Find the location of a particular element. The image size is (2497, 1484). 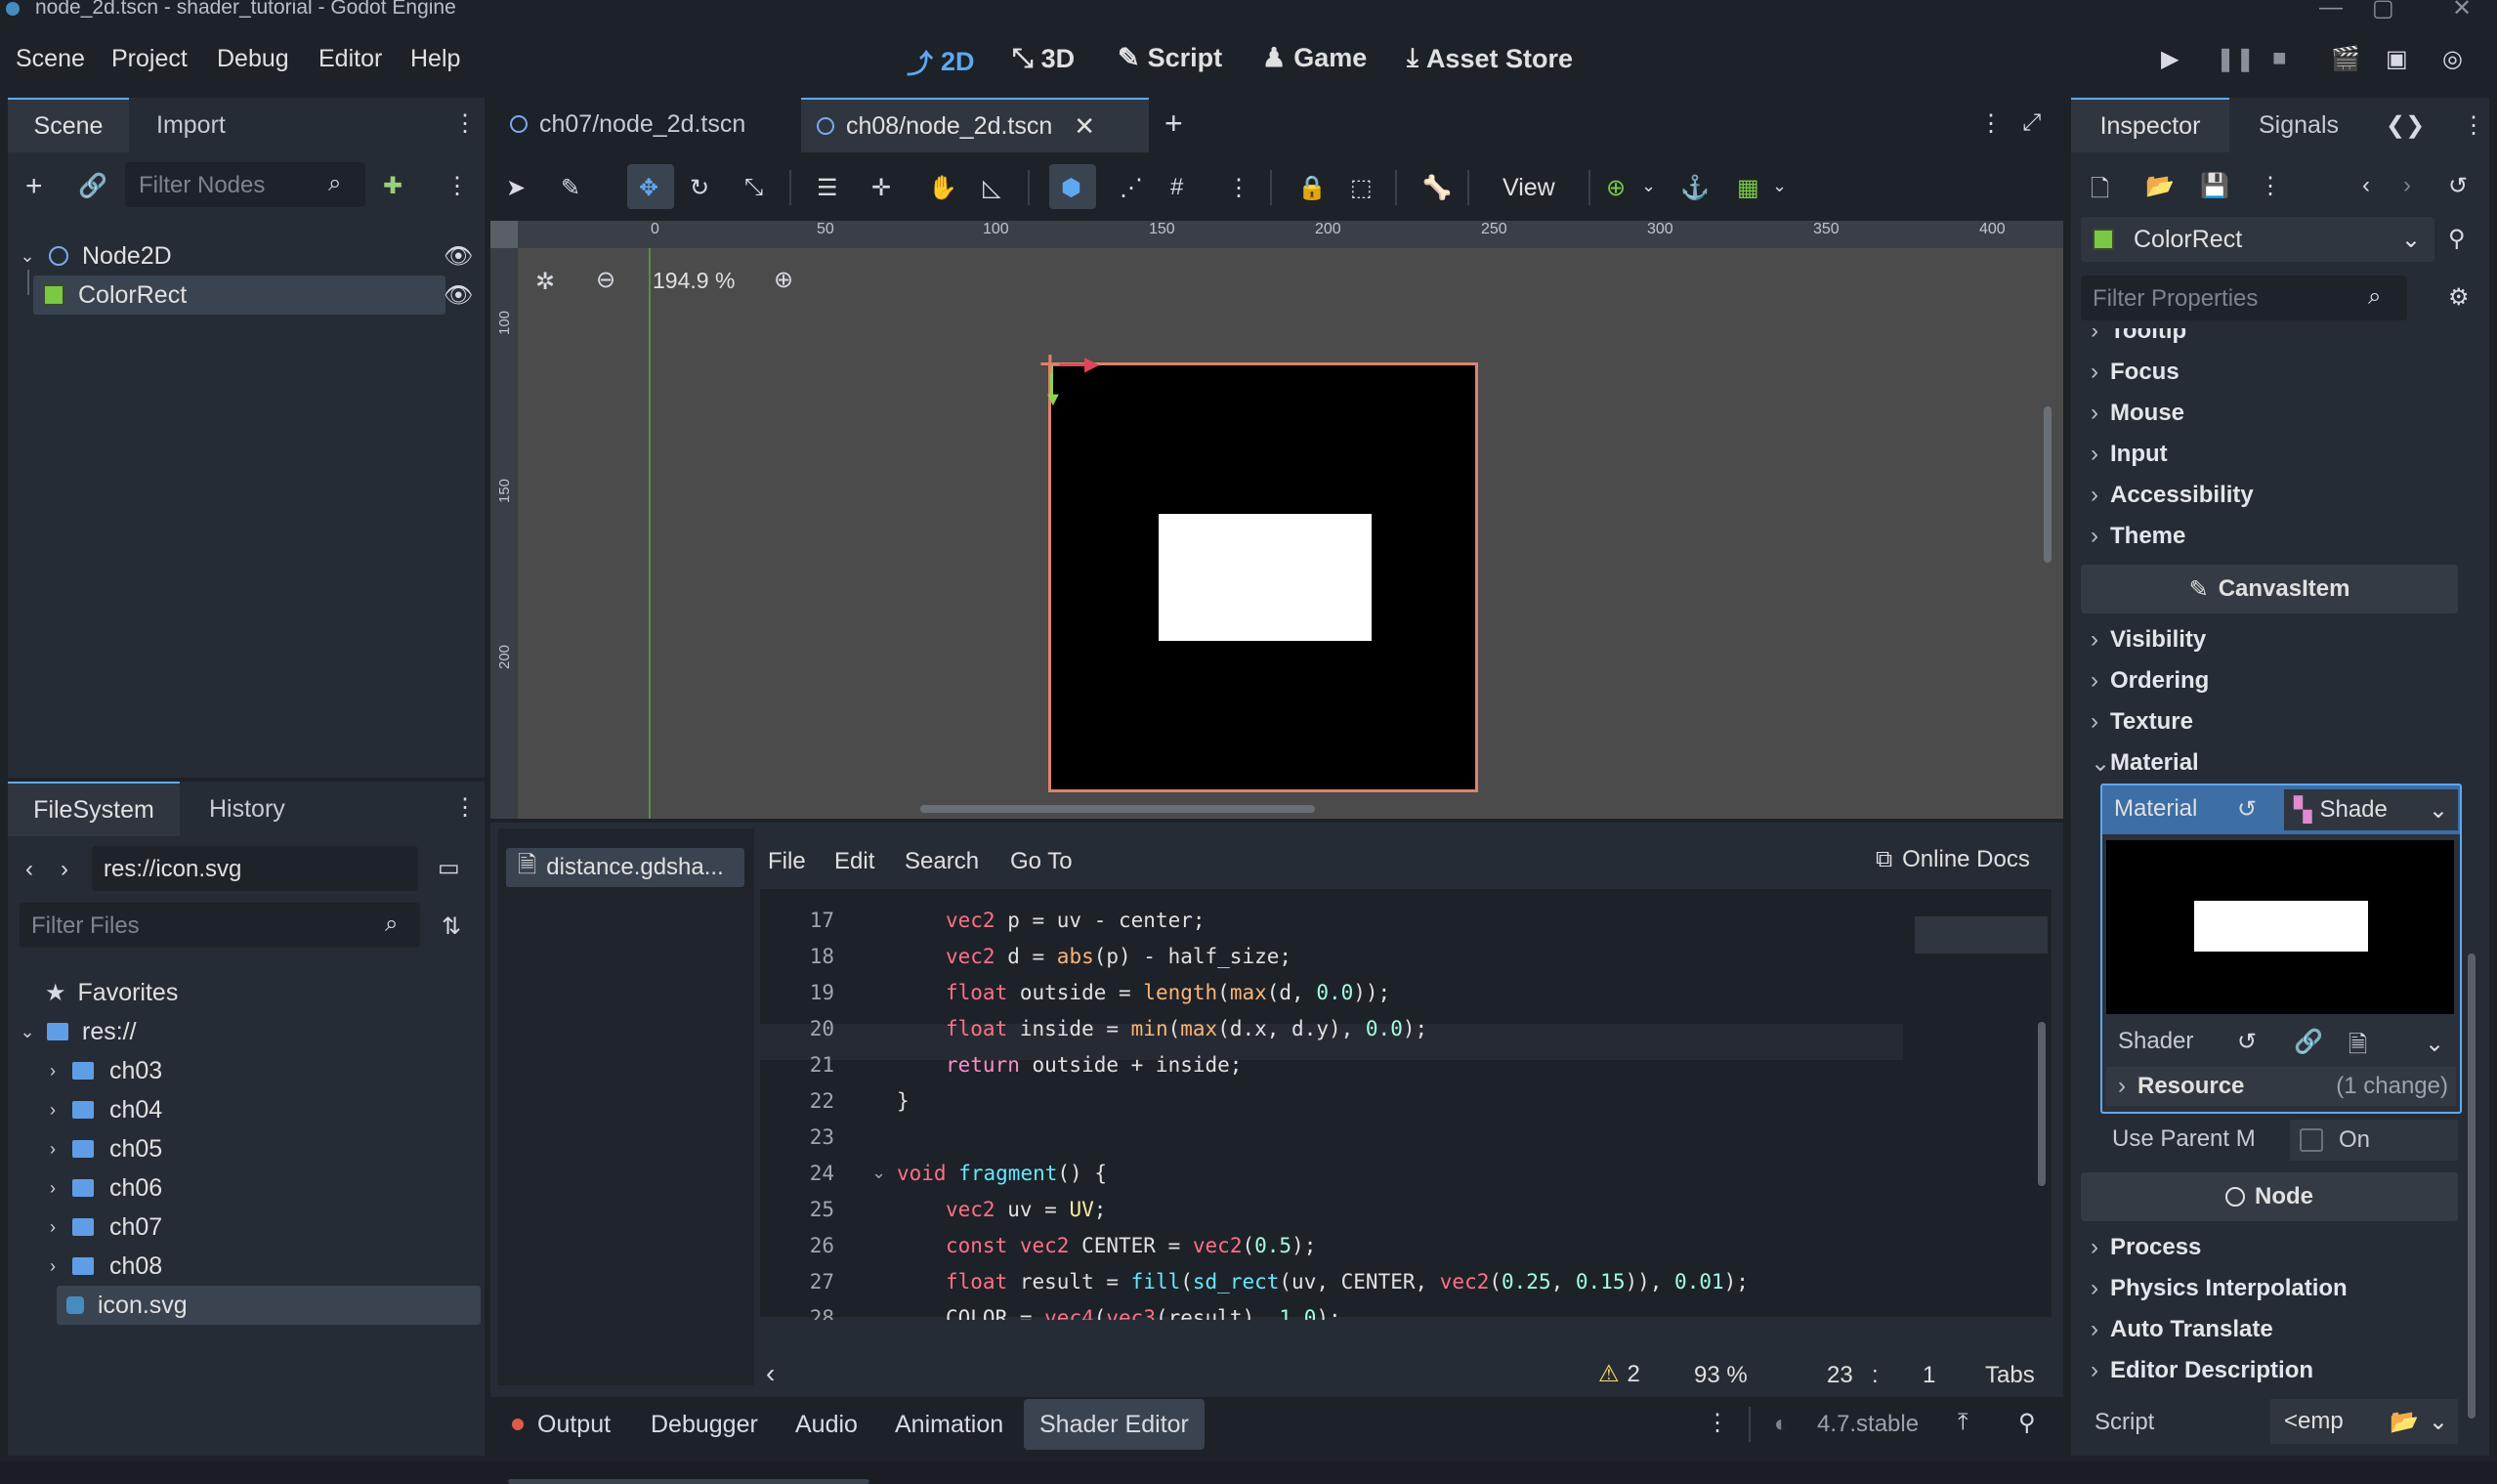

inspector-scrollbar is located at coordinates (2472, 1186).